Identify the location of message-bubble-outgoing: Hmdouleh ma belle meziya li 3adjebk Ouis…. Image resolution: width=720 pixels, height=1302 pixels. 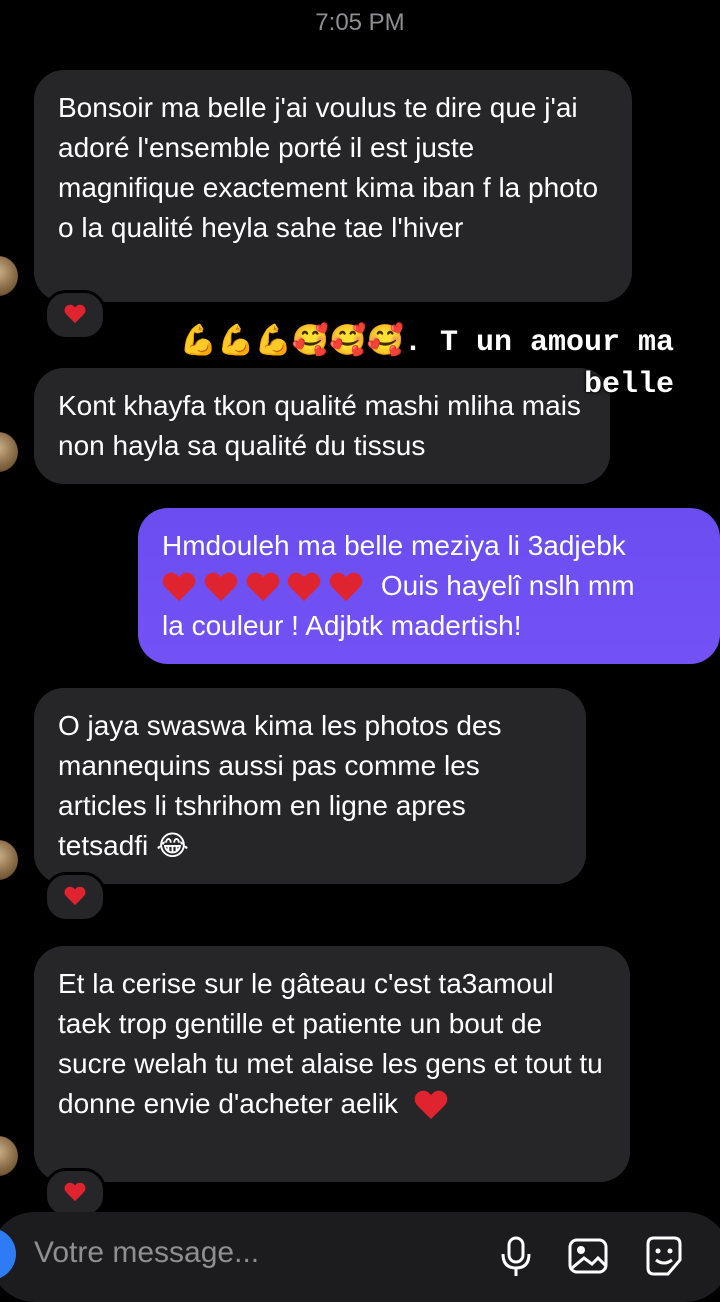
(429, 586).